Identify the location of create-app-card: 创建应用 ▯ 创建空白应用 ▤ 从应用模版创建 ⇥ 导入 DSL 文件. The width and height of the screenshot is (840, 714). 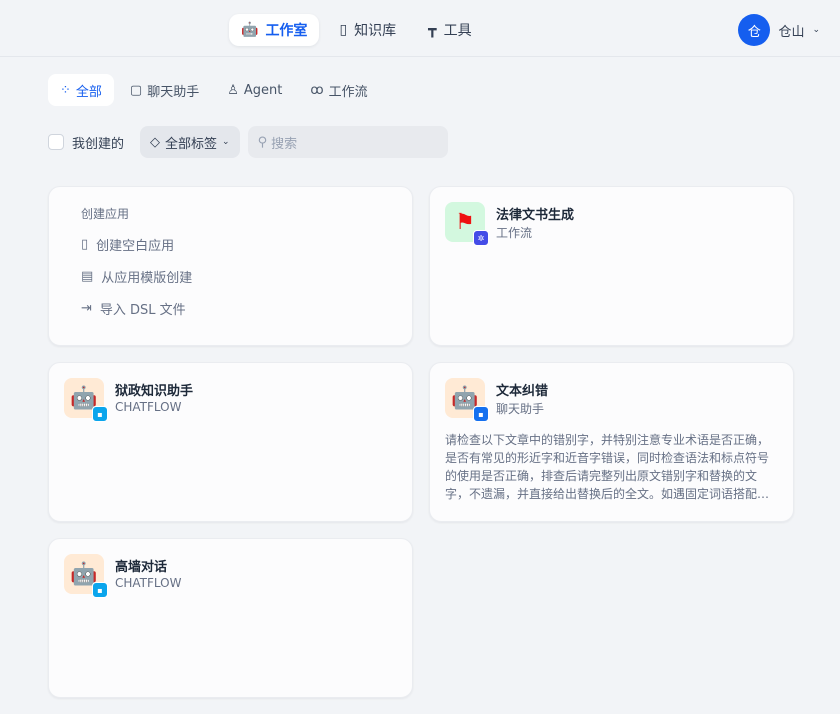
(230, 266).